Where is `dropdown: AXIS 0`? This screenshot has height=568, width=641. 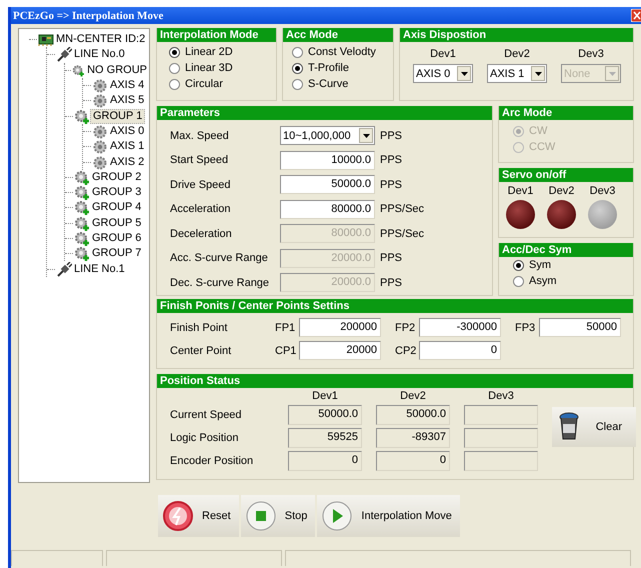 dropdown: AXIS 0 is located at coordinates (443, 73).